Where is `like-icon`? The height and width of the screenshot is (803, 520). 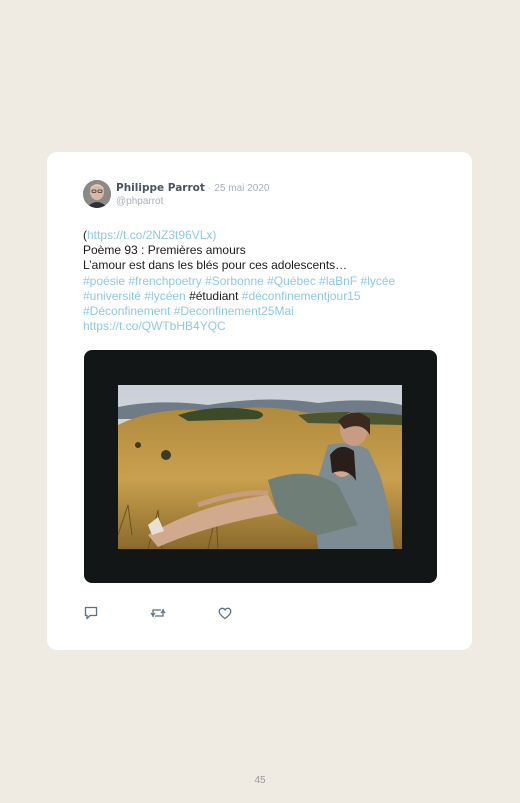 like-icon is located at coordinates (226, 614).